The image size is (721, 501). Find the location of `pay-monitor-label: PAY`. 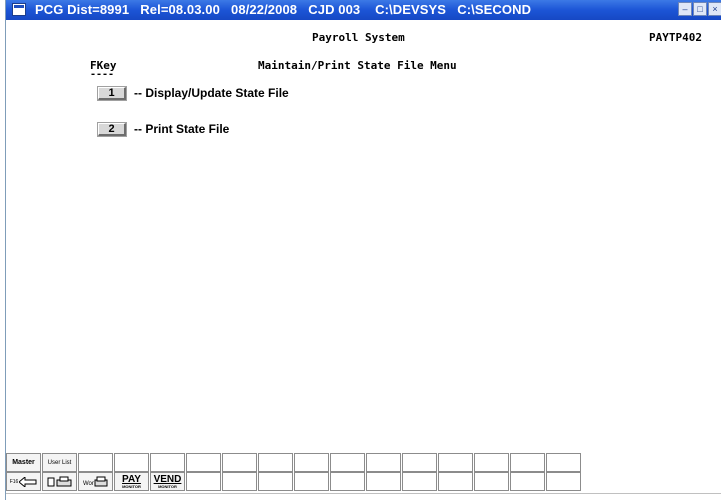

pay-monitor-label: PAY is located at coordinates (131, 479).